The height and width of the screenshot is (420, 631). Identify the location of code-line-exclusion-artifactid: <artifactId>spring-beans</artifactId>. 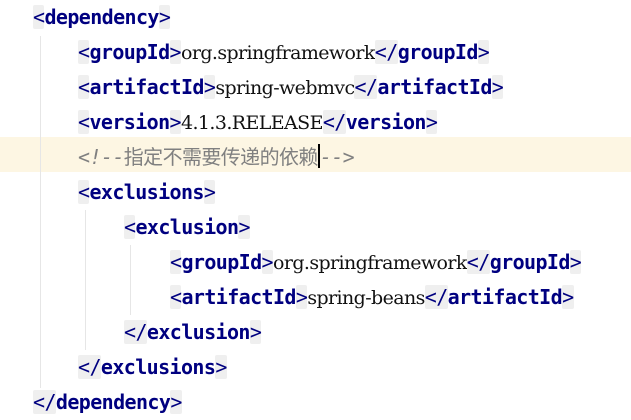
(372, 297).